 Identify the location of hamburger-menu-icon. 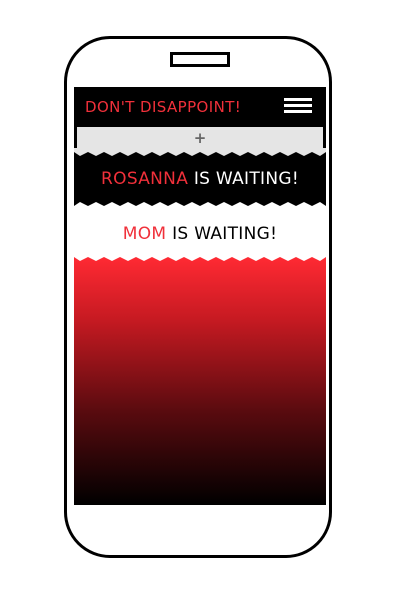
(298, 107).